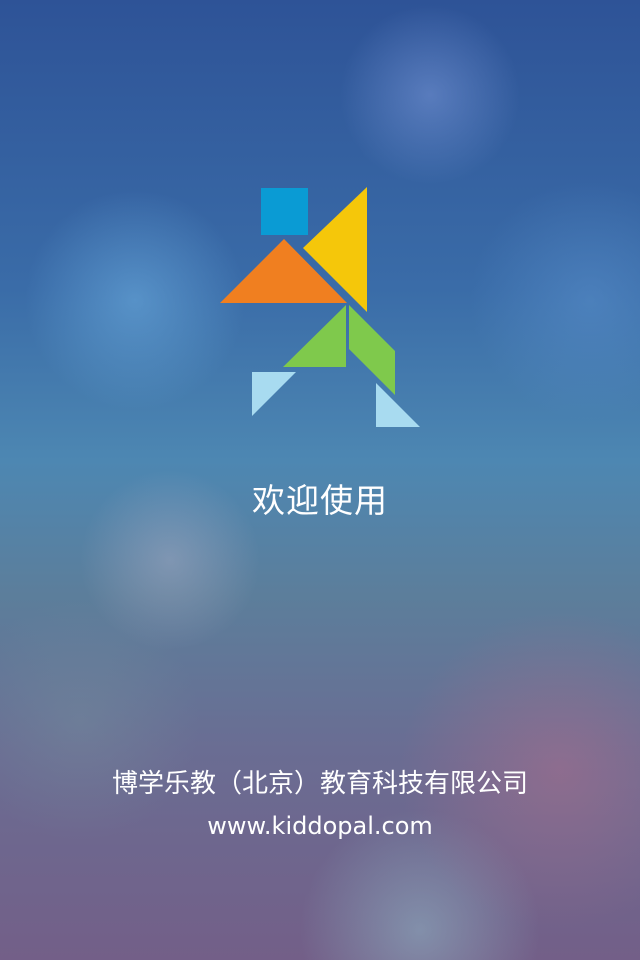  What do you see at coordinates (319, 784) in the screenshot?
I see `company-name: 博学乐教（北京）教育科技有限公司` at bounding box center [319, 784].